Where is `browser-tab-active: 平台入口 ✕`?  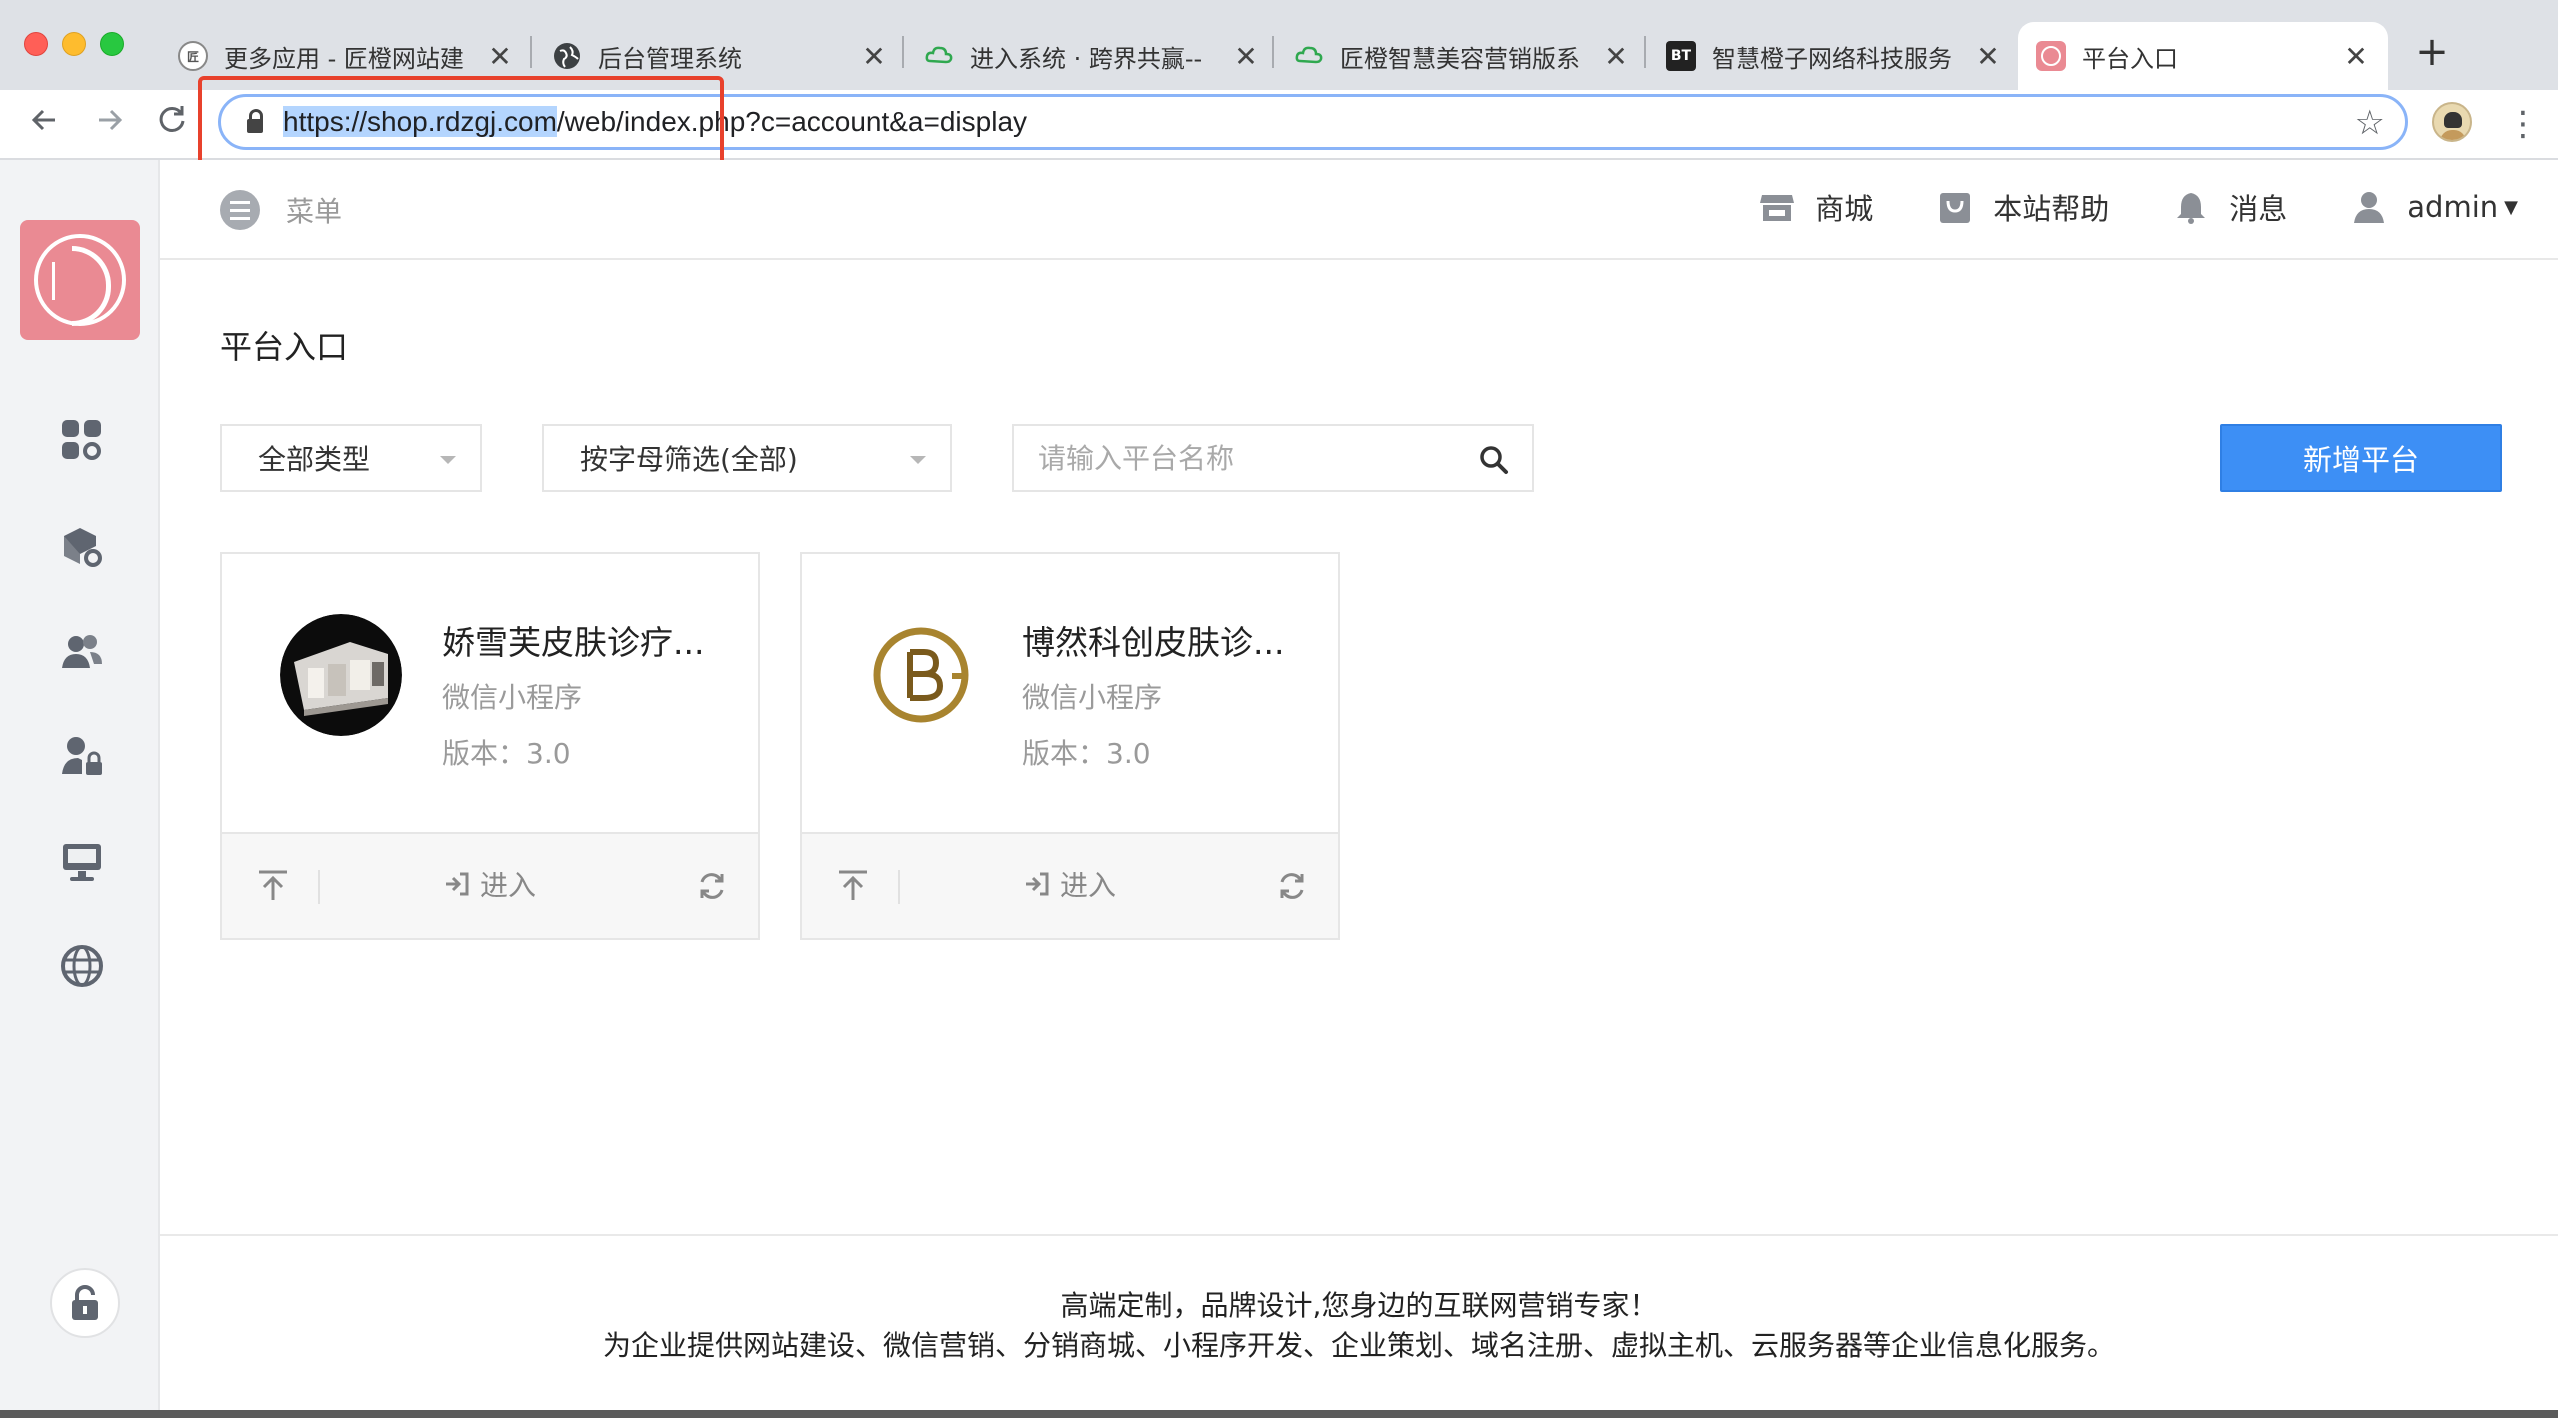
browser-tab-active: 平台入口 ✕ is located at coordinates (2203, 56).